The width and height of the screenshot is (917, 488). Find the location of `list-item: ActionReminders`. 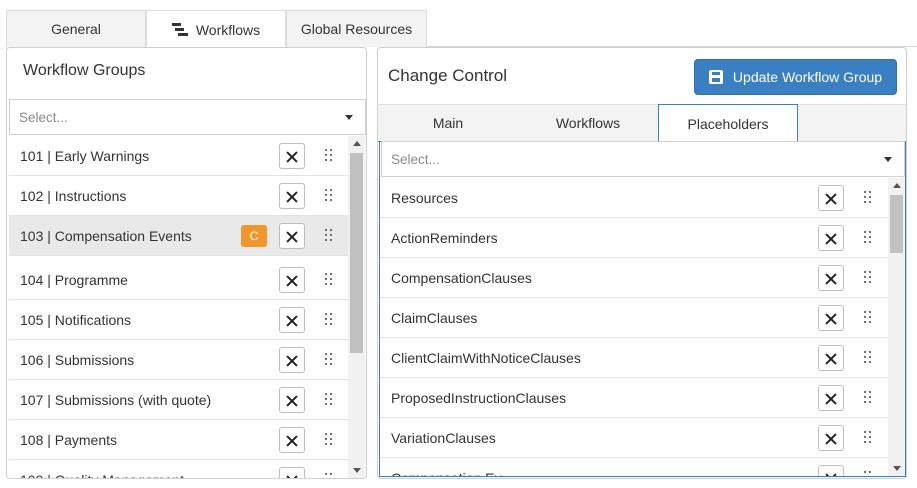

list-item: ActionReminders is located at coordinates (634, 238).